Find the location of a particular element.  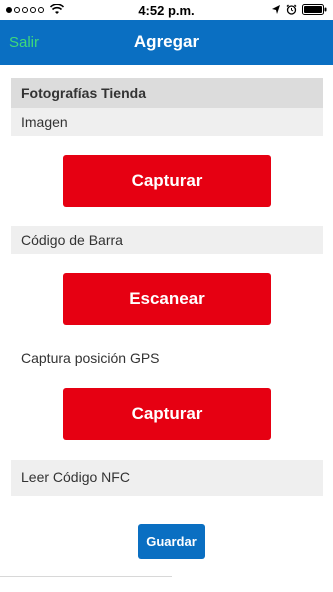

image-label: Imagen is located at coordinates (167, 122).